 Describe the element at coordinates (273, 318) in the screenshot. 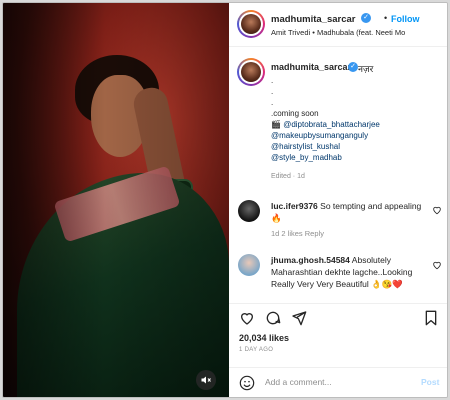

I see `comment-icon` at that location.